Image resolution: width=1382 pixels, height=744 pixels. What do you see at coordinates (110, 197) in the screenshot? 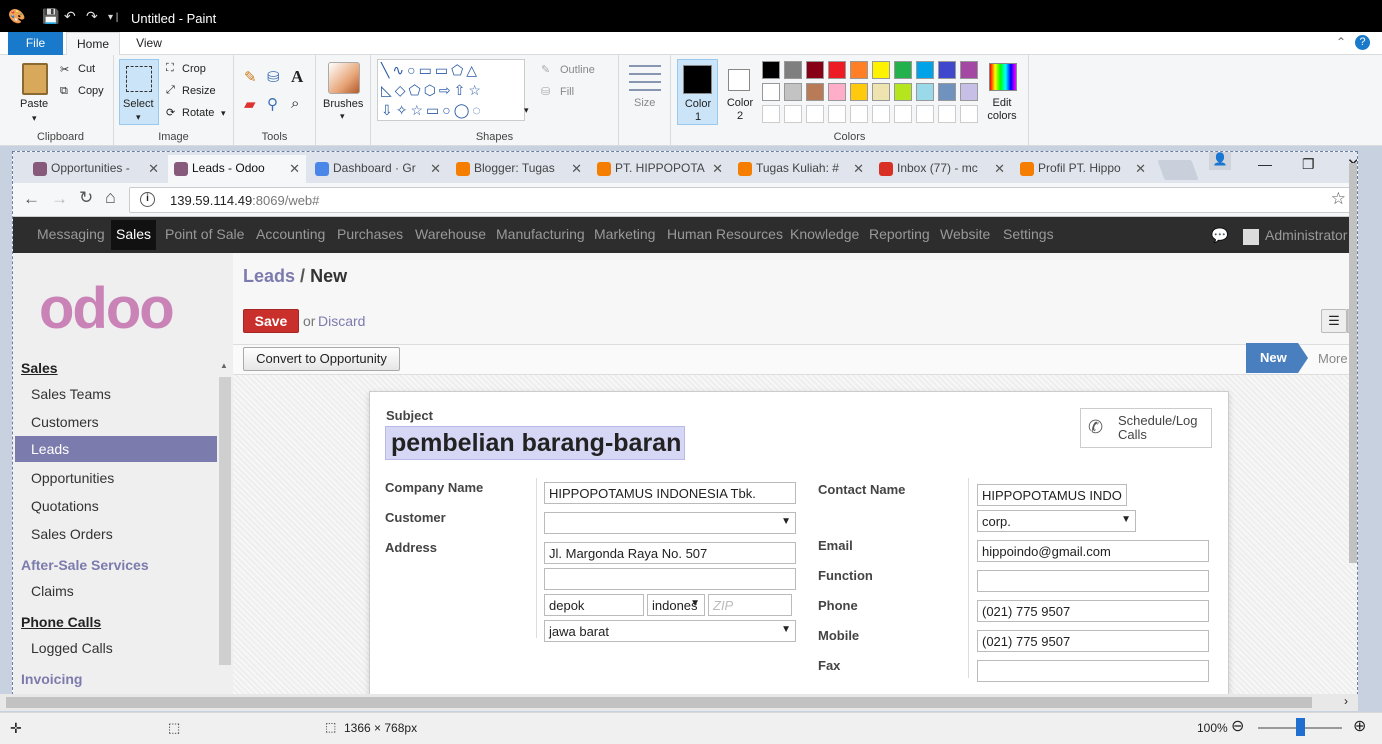
I see `home-icon: ⌂` at bounding box center [110, 197].